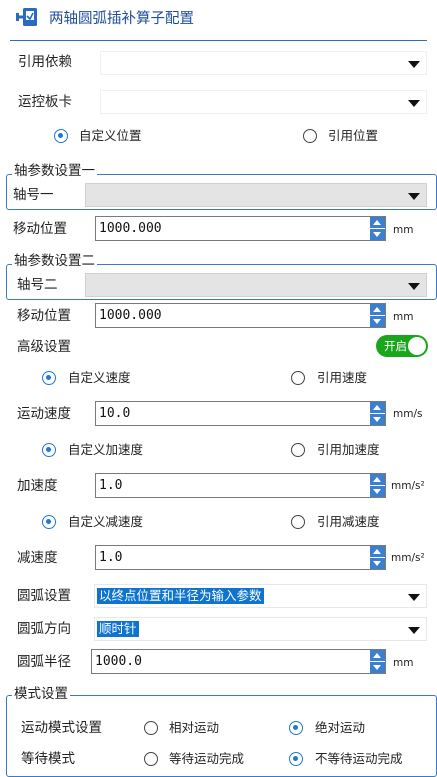 This screenshot has width=437, height=777. Describe the element at coordinates (408, 486) in the screenshot. I see `accel-unit: mm/s²` at that location.